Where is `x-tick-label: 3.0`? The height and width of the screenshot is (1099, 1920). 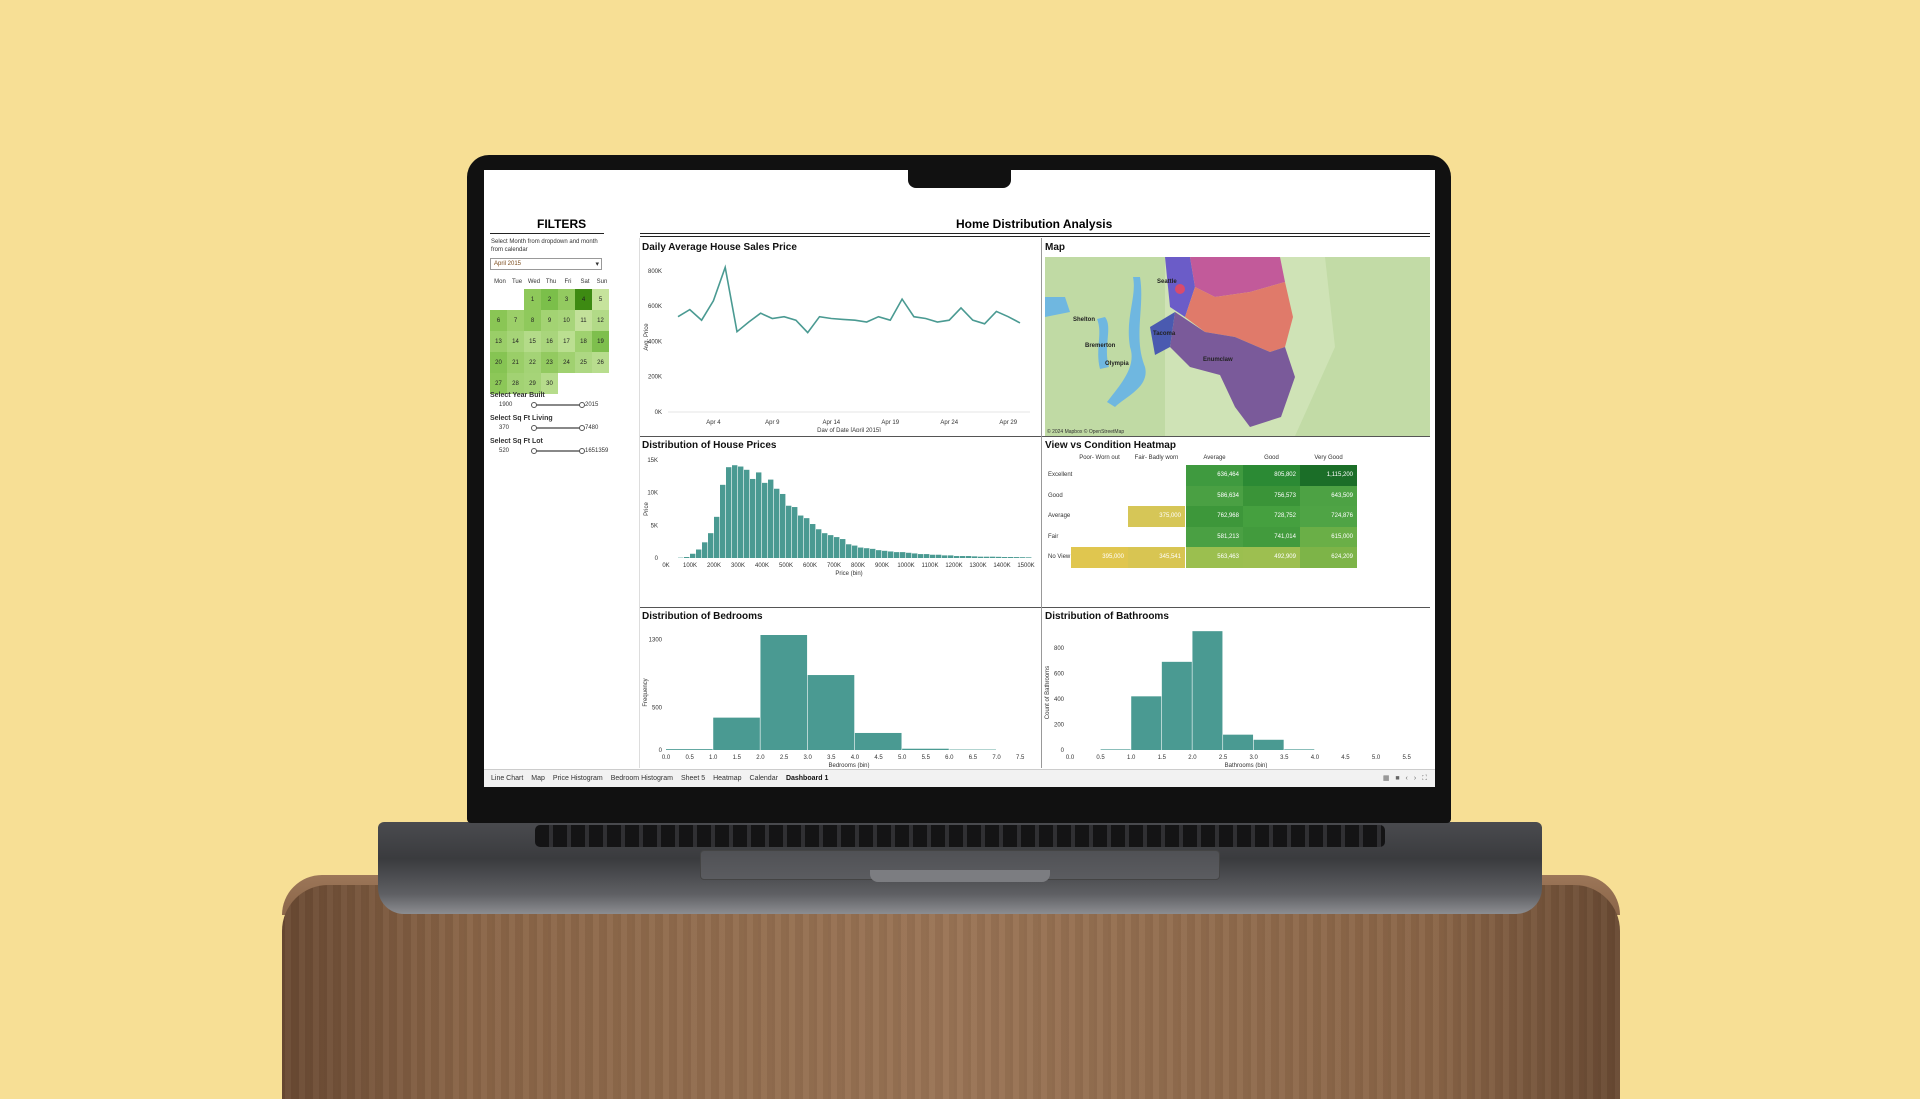 x-tick-label: 3.0 is located at coordinates (808, 758).